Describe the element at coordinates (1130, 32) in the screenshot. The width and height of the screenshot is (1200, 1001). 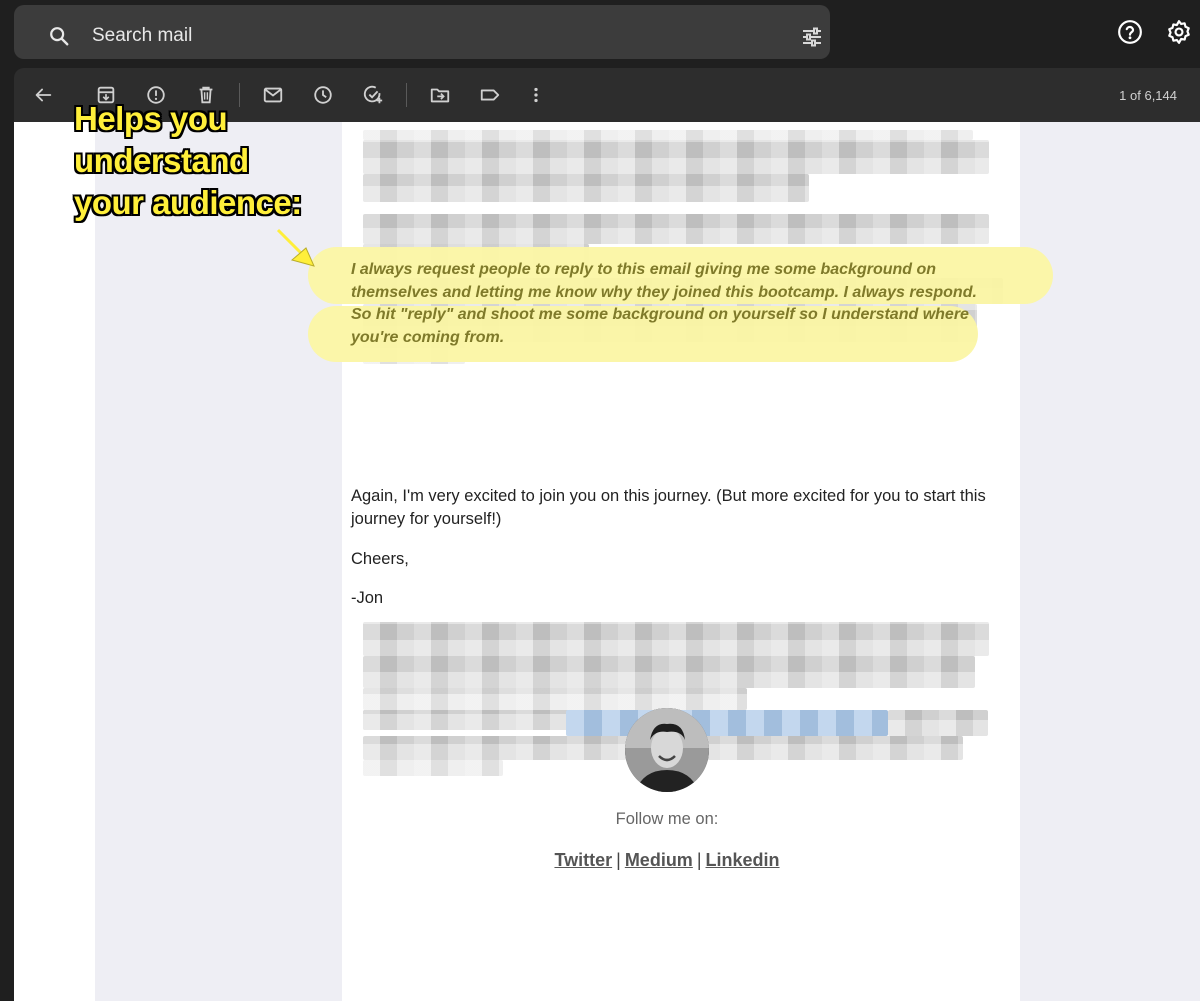
I see `help-icon` at that location.